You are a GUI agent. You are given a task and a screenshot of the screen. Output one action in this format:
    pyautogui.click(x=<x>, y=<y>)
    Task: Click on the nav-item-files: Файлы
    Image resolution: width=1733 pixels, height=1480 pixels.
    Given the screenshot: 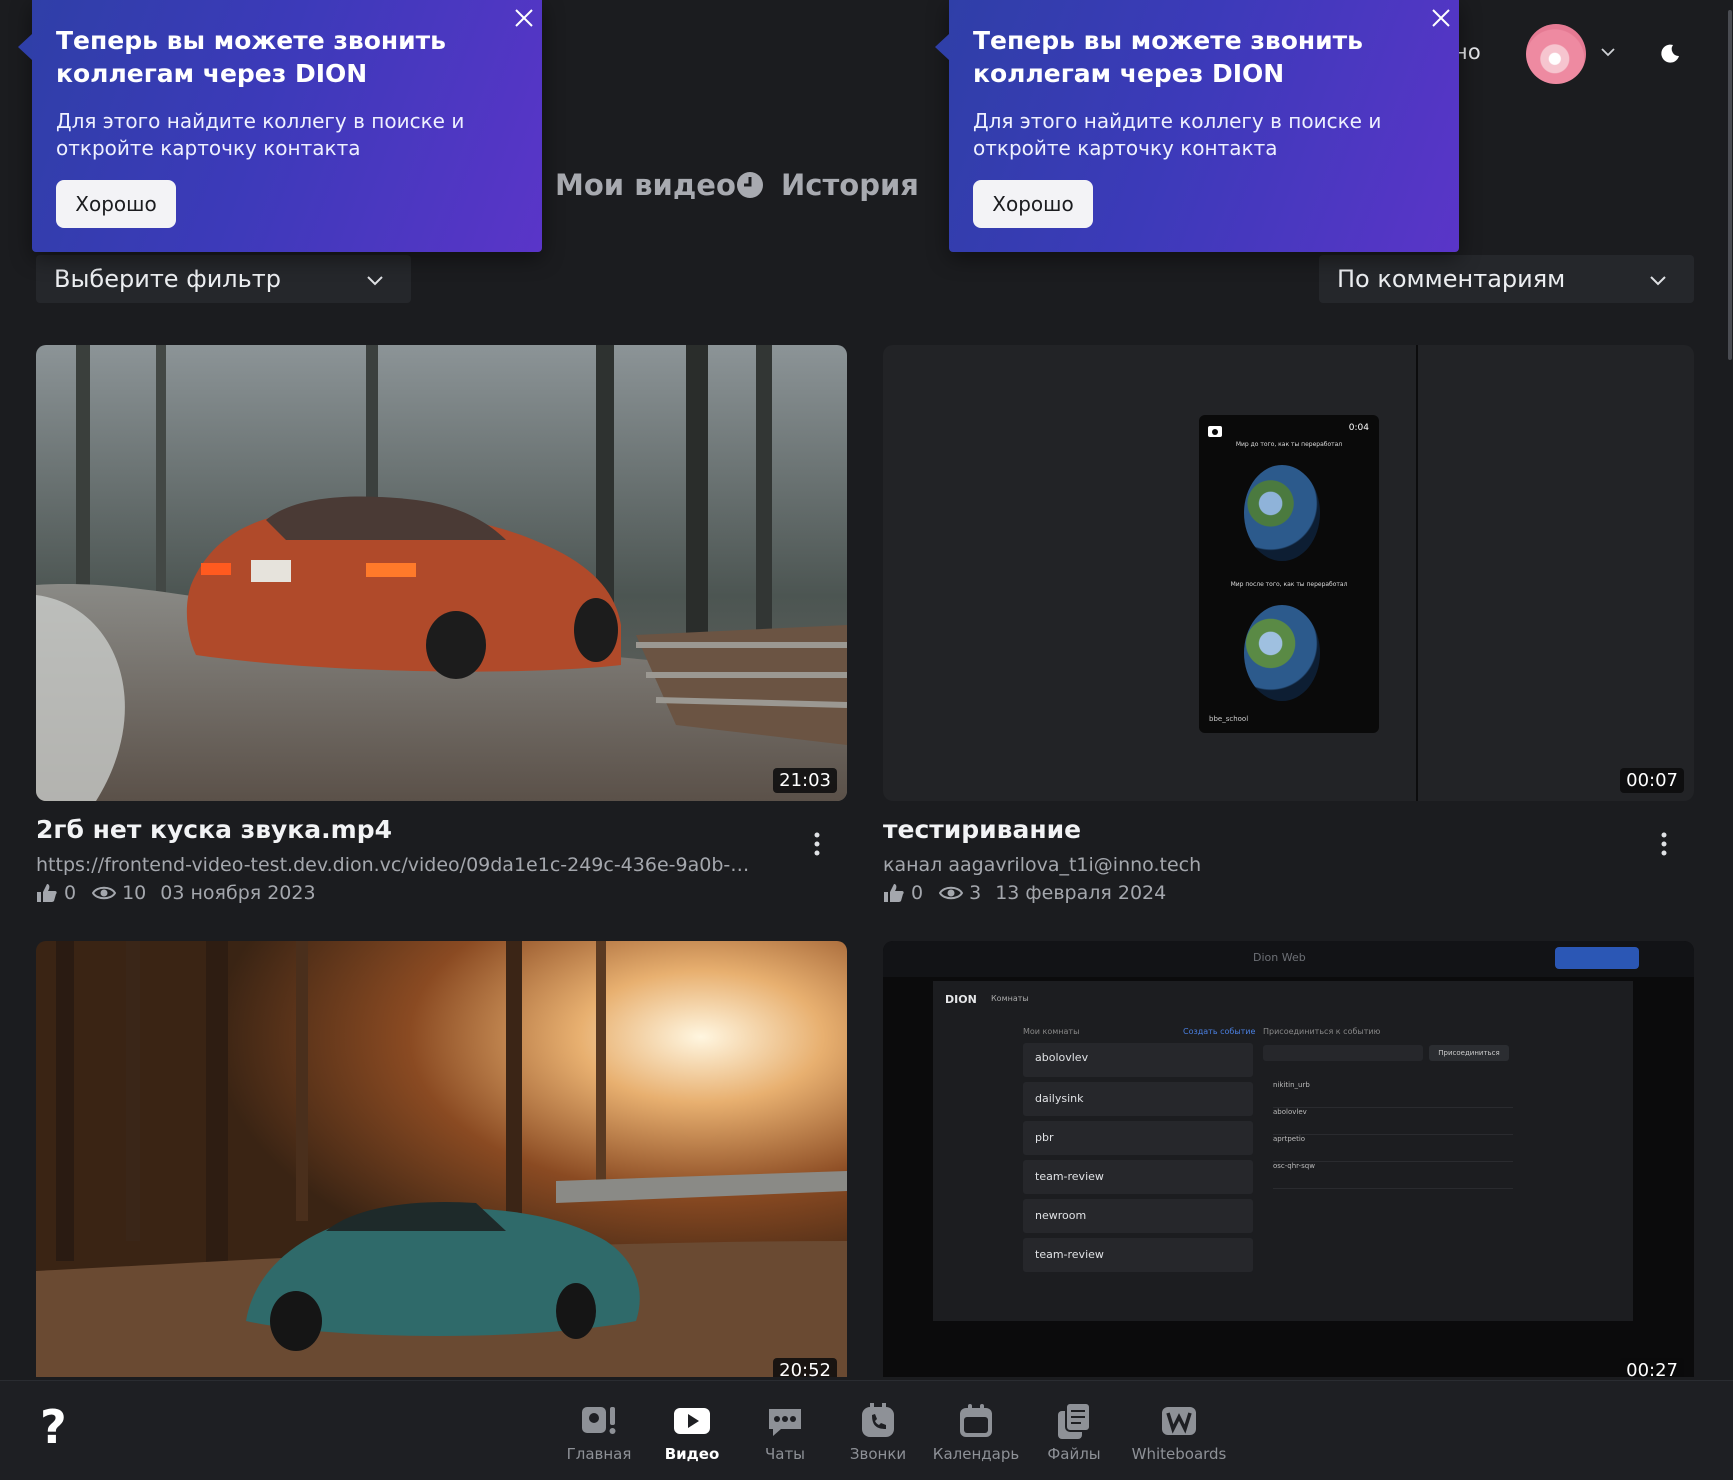 What is the action you would take?
    pyautogui.click(x=1074, y=1432)
    